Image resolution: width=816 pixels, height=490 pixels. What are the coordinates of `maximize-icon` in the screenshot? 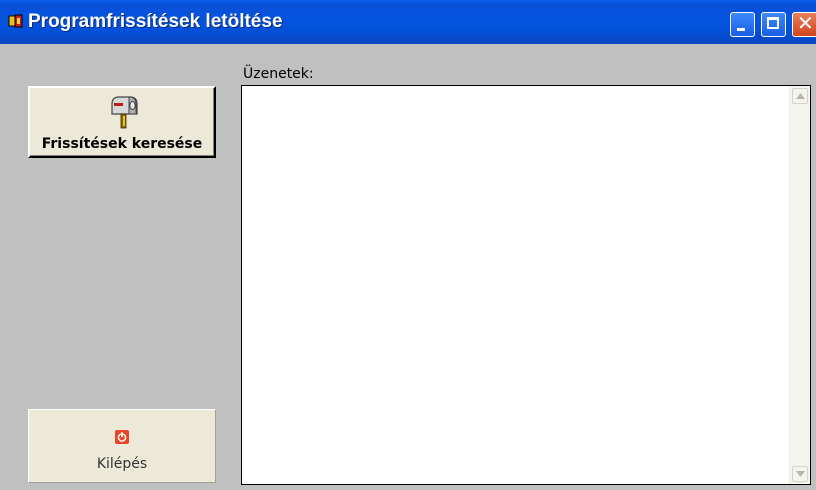 It's located at (773, 23).